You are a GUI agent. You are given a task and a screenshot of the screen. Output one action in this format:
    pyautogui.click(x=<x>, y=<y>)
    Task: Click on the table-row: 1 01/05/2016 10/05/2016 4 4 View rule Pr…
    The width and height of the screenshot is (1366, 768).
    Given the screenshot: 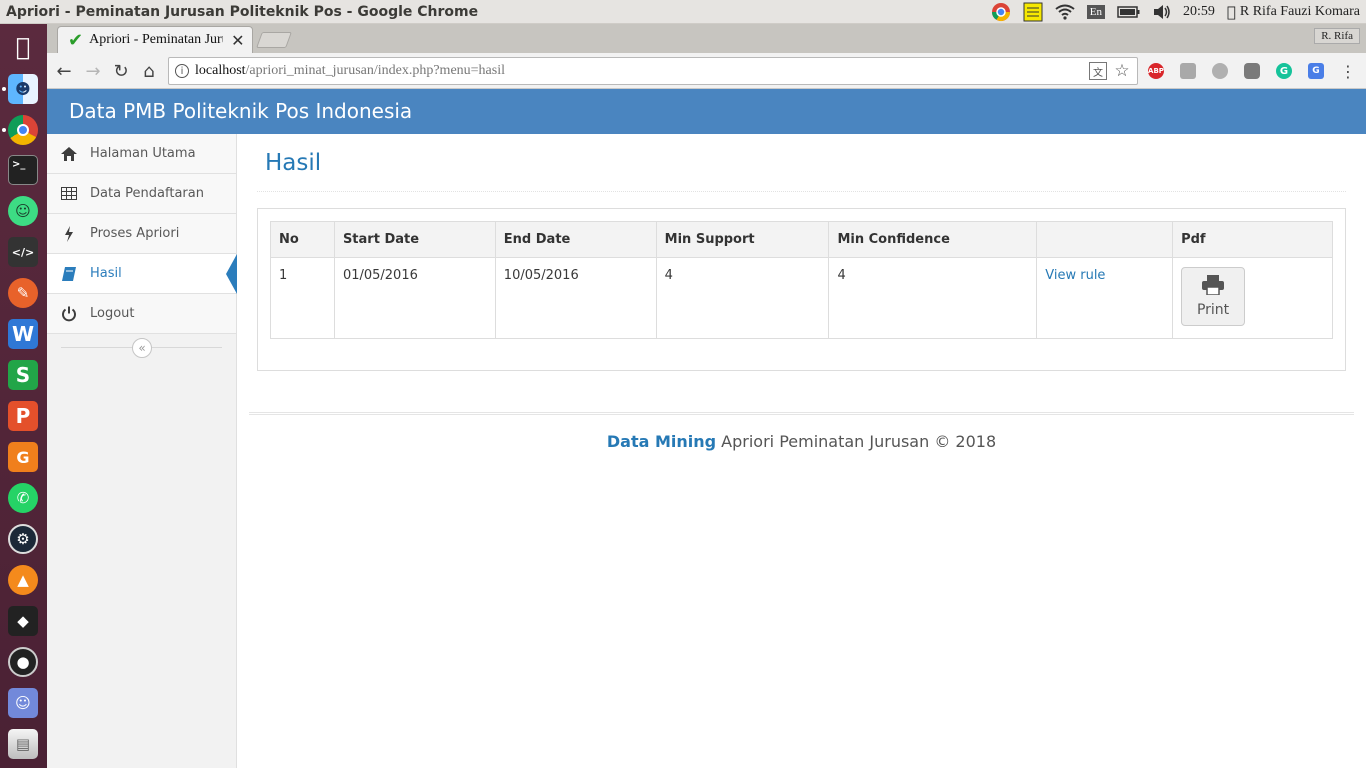 What is the action you would take?
    pyautogui.click(x=801, y=298)
    